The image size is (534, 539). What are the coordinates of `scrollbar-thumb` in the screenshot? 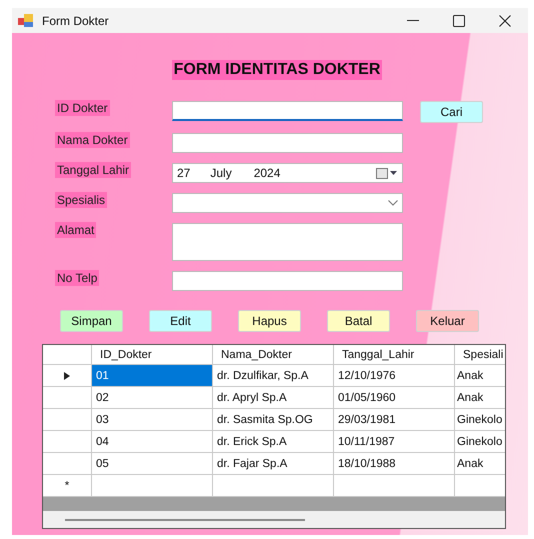 It's located at (185, 519).